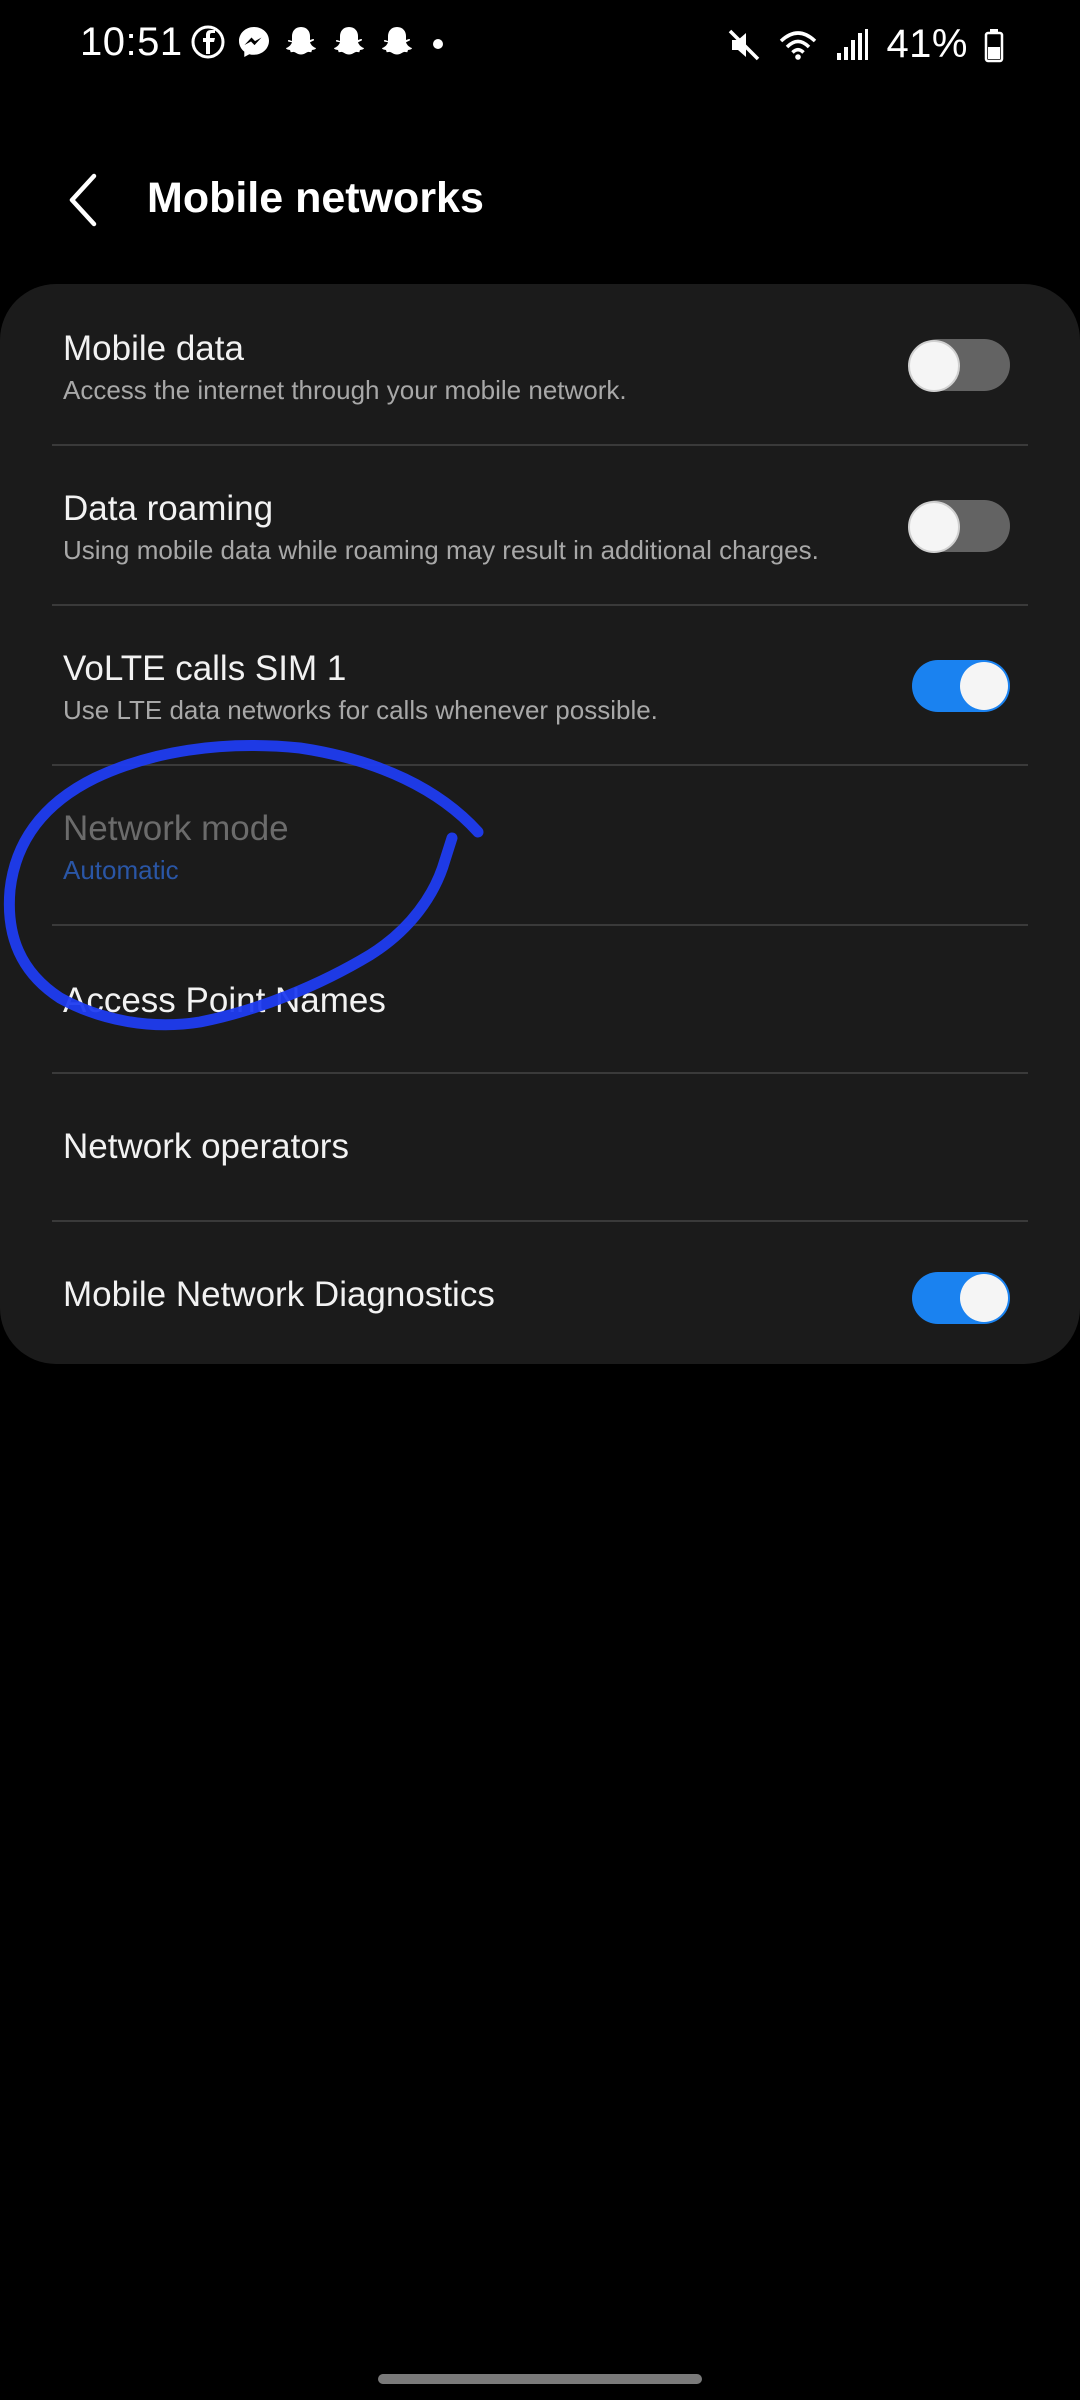  I want to click on status-time: 10:51, so click(131, 42).